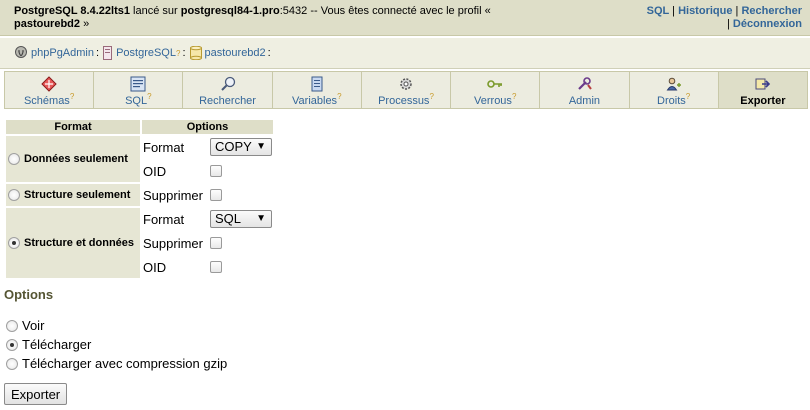  What do you see at coordinates (21, 52) in the screenshot?
I see `elephant-icon` at bounding box center [21, 52].